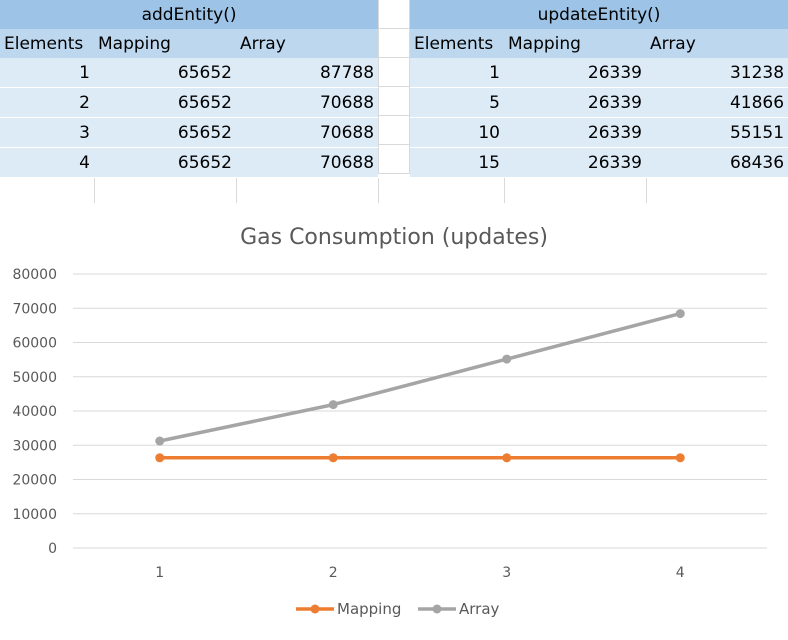  Describe the element at coordinates (717, 132) in the screenshot. I see `table-cell: 55151` at that location.